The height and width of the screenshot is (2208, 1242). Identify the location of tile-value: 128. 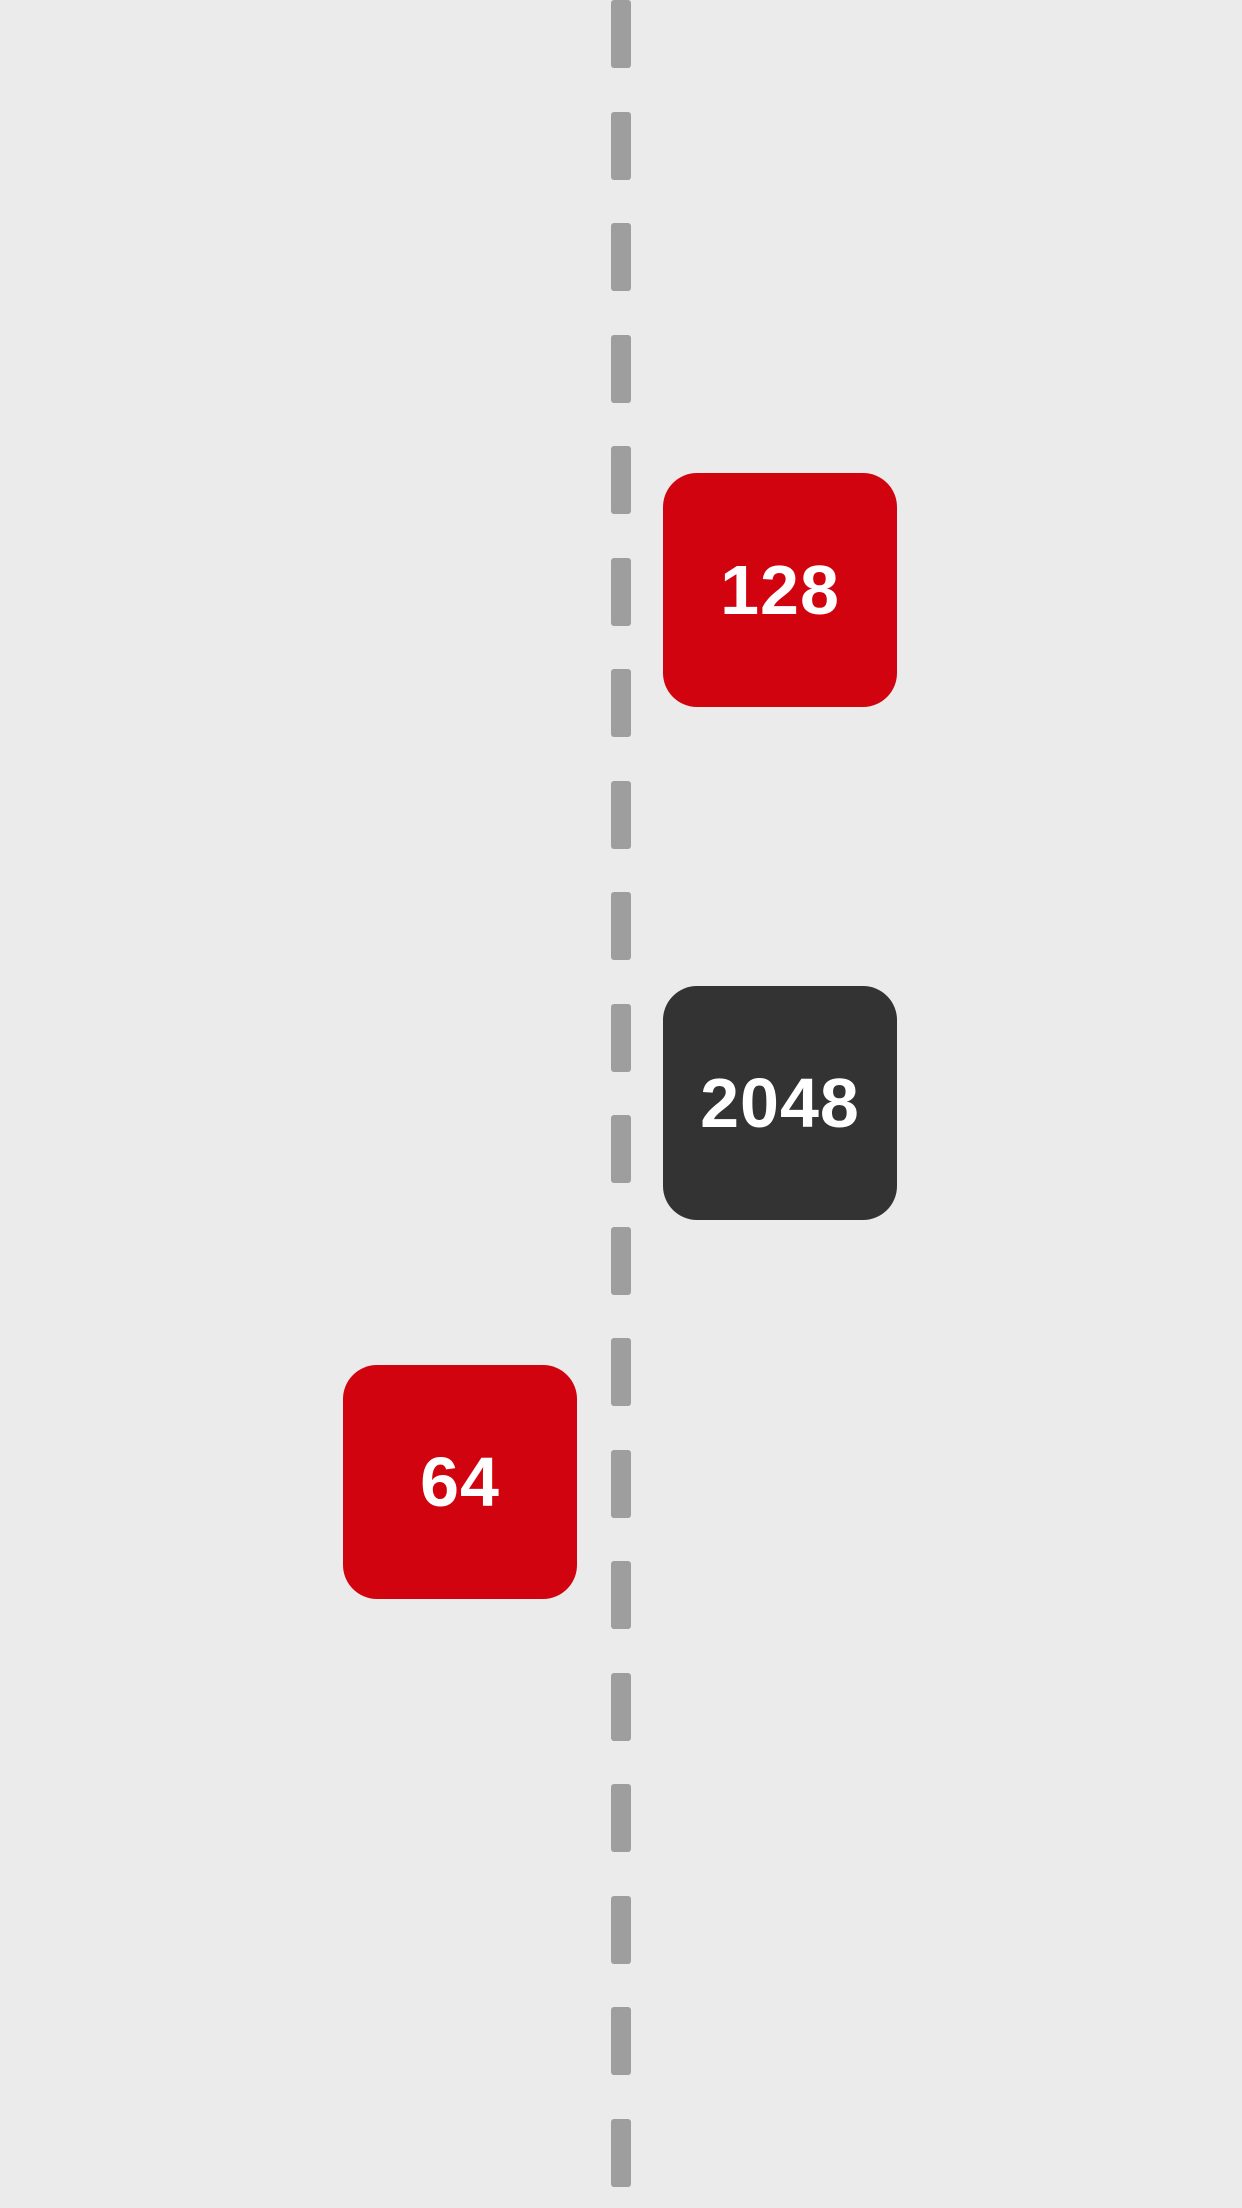
(780, 590).